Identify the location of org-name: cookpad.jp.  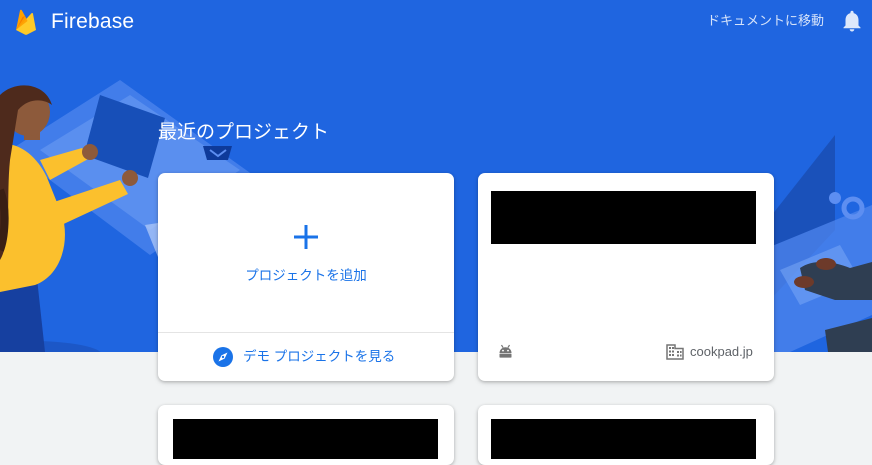
(721, 351).